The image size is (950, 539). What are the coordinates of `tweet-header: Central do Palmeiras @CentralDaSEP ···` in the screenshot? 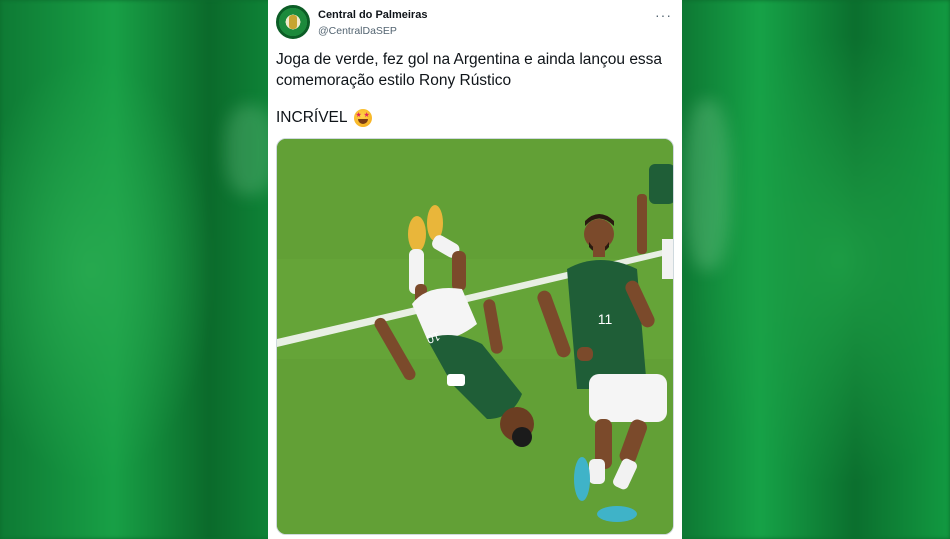 It's located at (475, 23).